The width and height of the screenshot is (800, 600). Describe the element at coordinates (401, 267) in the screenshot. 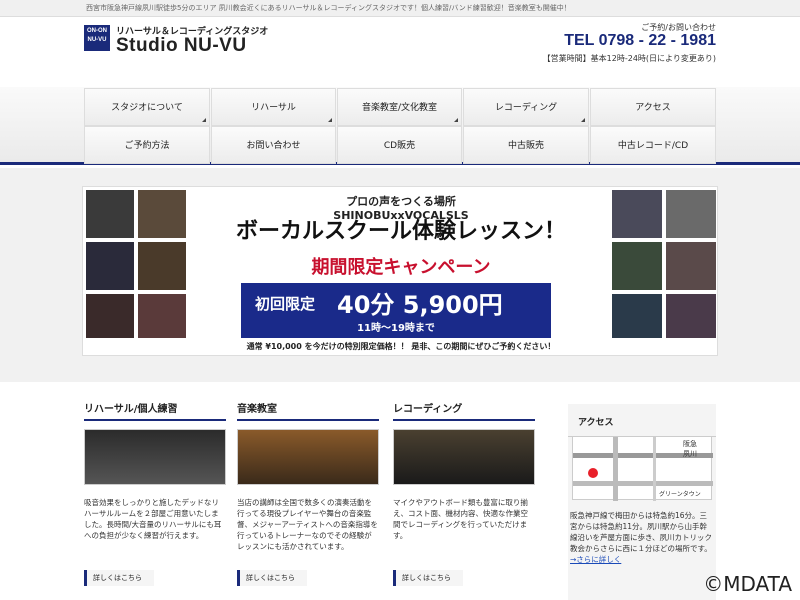

I see `banner-campaign: 期間限定キャンペーン` at that location.